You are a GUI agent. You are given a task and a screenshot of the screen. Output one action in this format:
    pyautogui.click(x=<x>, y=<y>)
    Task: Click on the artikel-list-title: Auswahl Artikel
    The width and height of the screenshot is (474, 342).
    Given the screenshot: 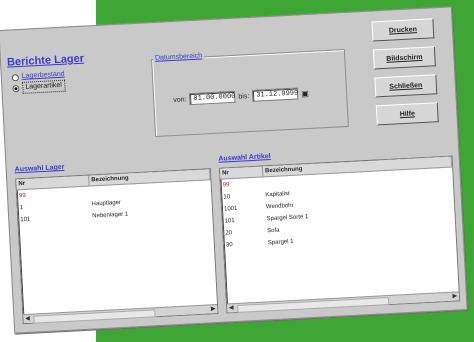 What is the action you would take?
    pyautogui.click(x=244, y=158)
    